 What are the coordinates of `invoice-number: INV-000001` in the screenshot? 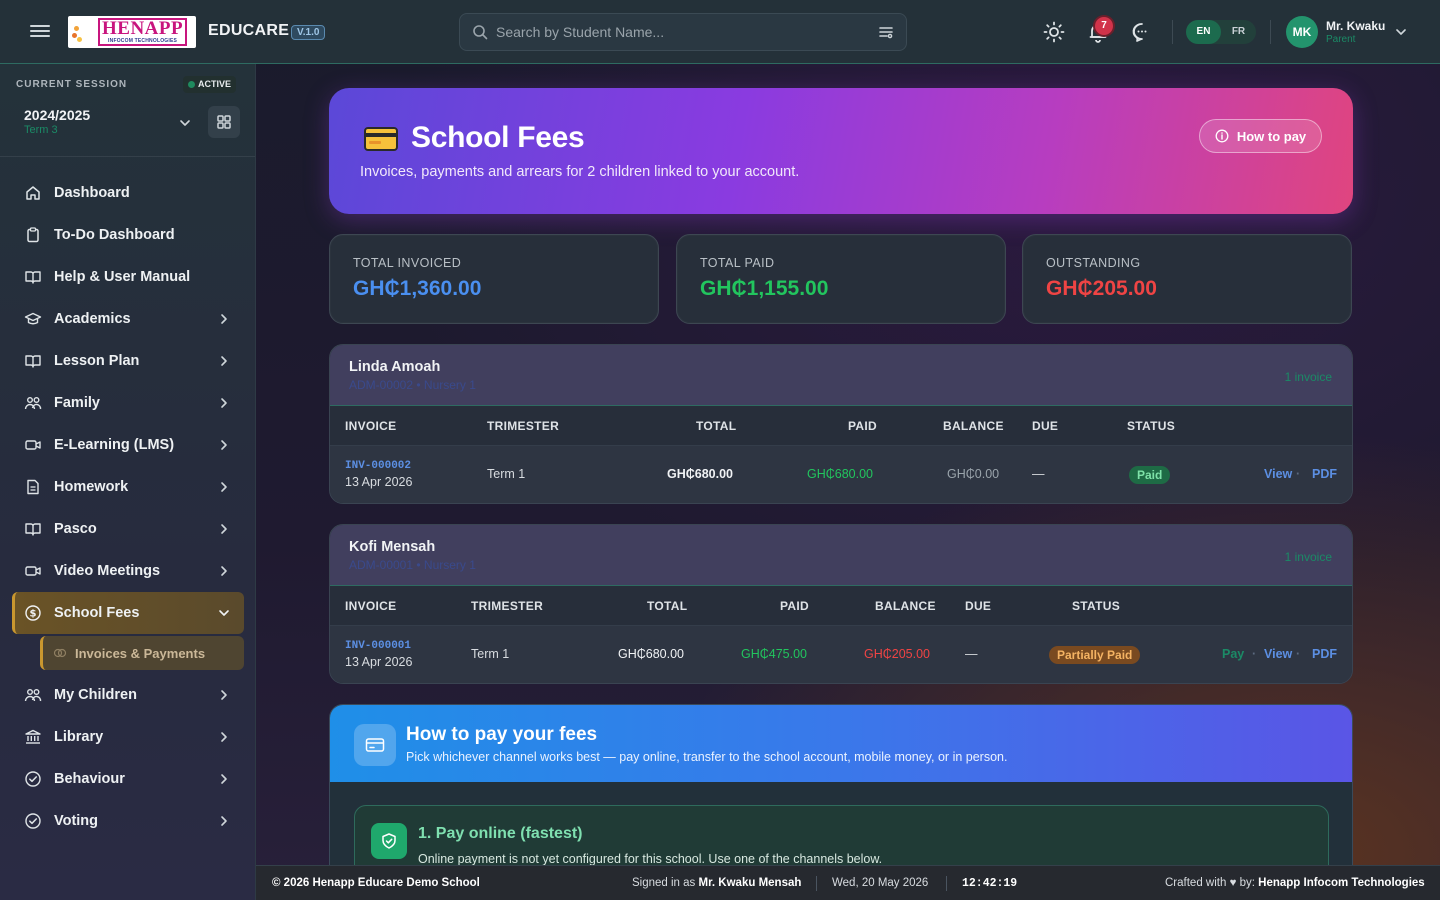 It's located at (378, 646).